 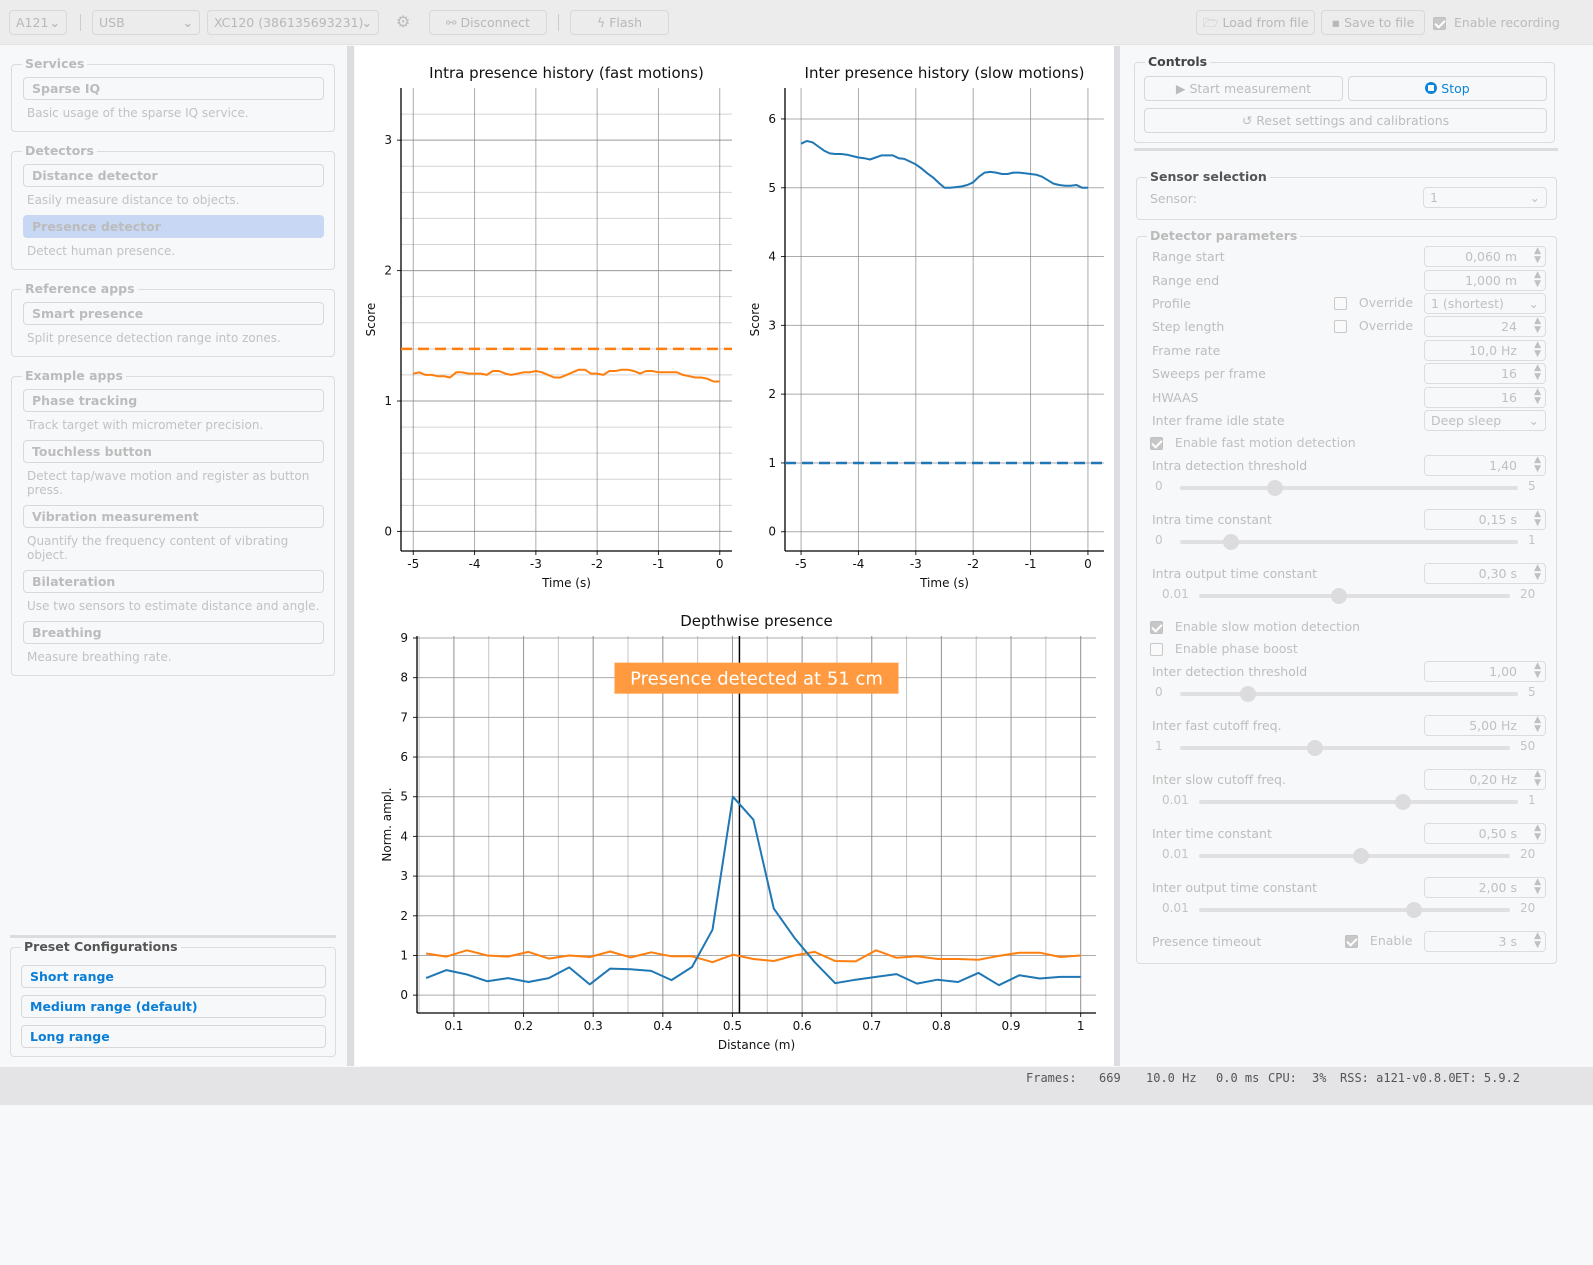 What do you see at coordinates (173, 516) in the screenshot?
I see `app-vibration-measurement: Vibration measurement` at bounding box center [173, 516].